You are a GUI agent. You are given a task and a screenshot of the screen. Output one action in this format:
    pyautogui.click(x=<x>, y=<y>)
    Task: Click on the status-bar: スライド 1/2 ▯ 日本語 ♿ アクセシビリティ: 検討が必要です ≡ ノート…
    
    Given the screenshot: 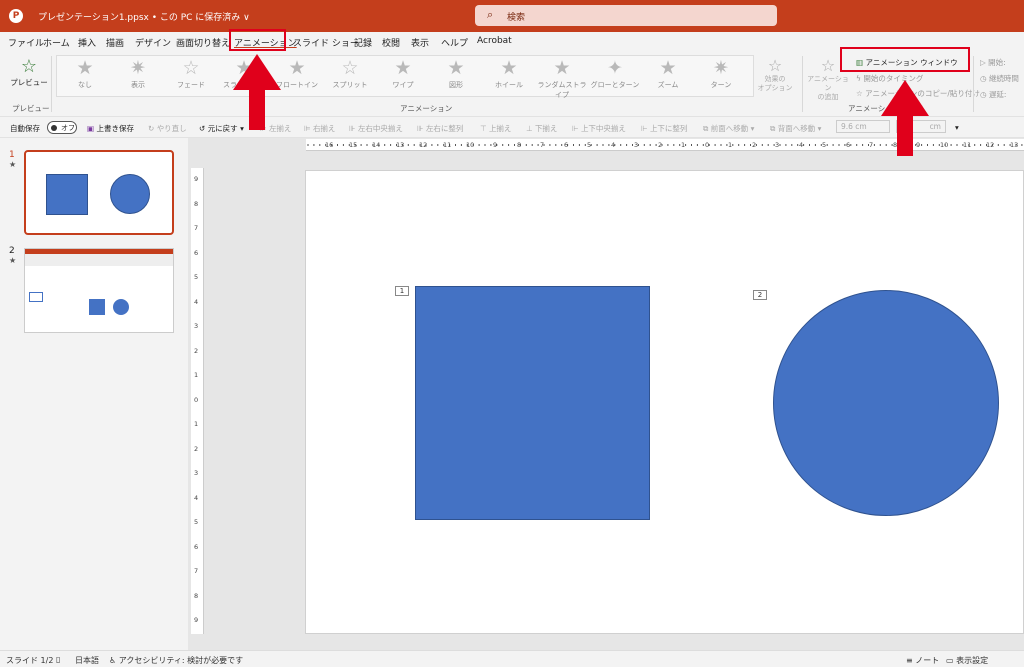 What is the action you would take?
    pyautogui.click(x=512, y=658)
    